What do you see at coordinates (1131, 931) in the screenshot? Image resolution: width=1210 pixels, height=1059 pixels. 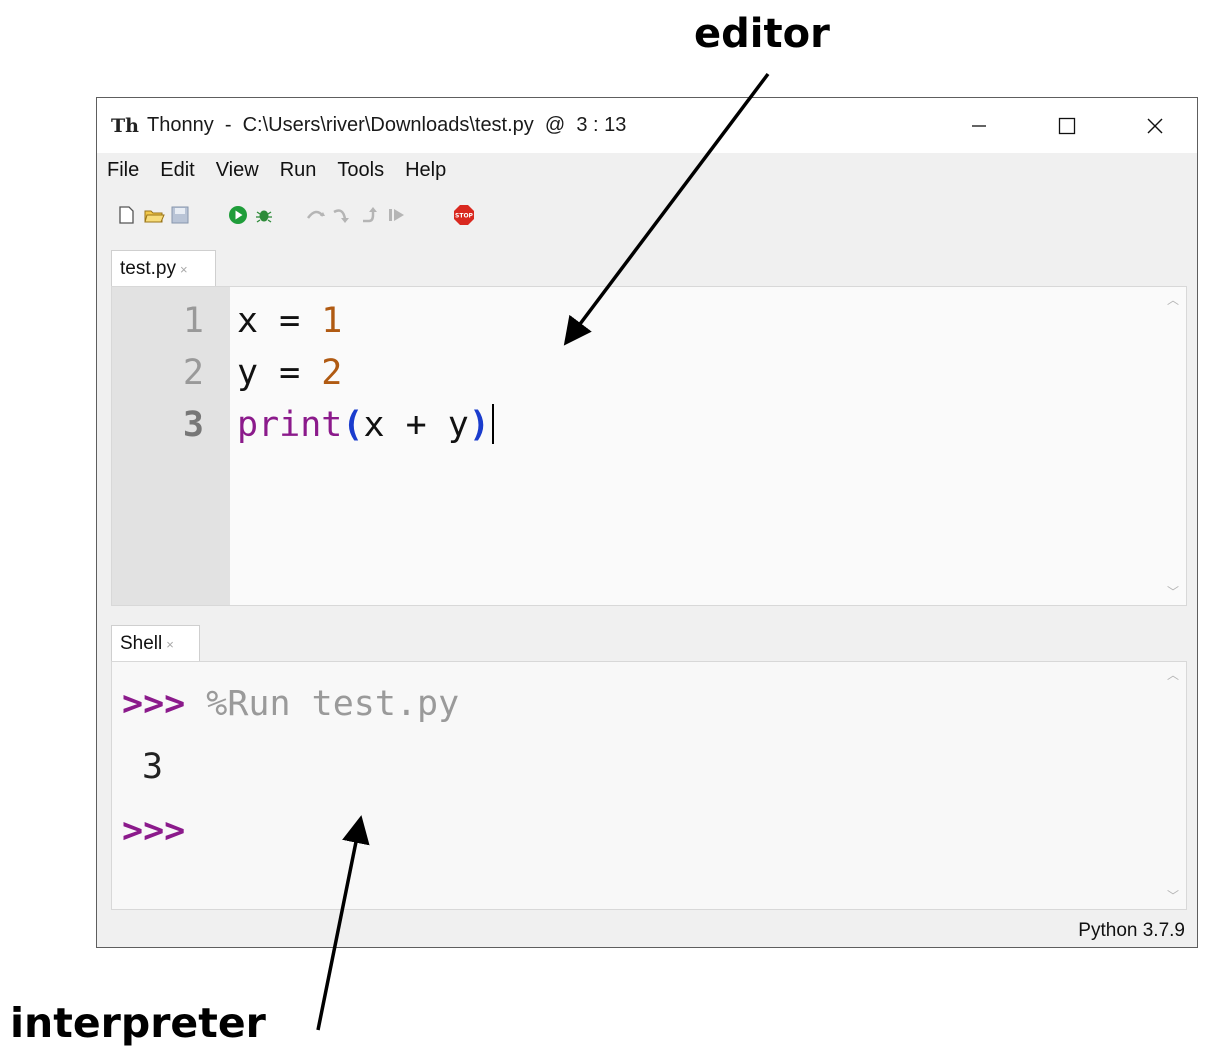 I see `interpreter-status: Python 3.7.9` at bounding box center [1131, 931].